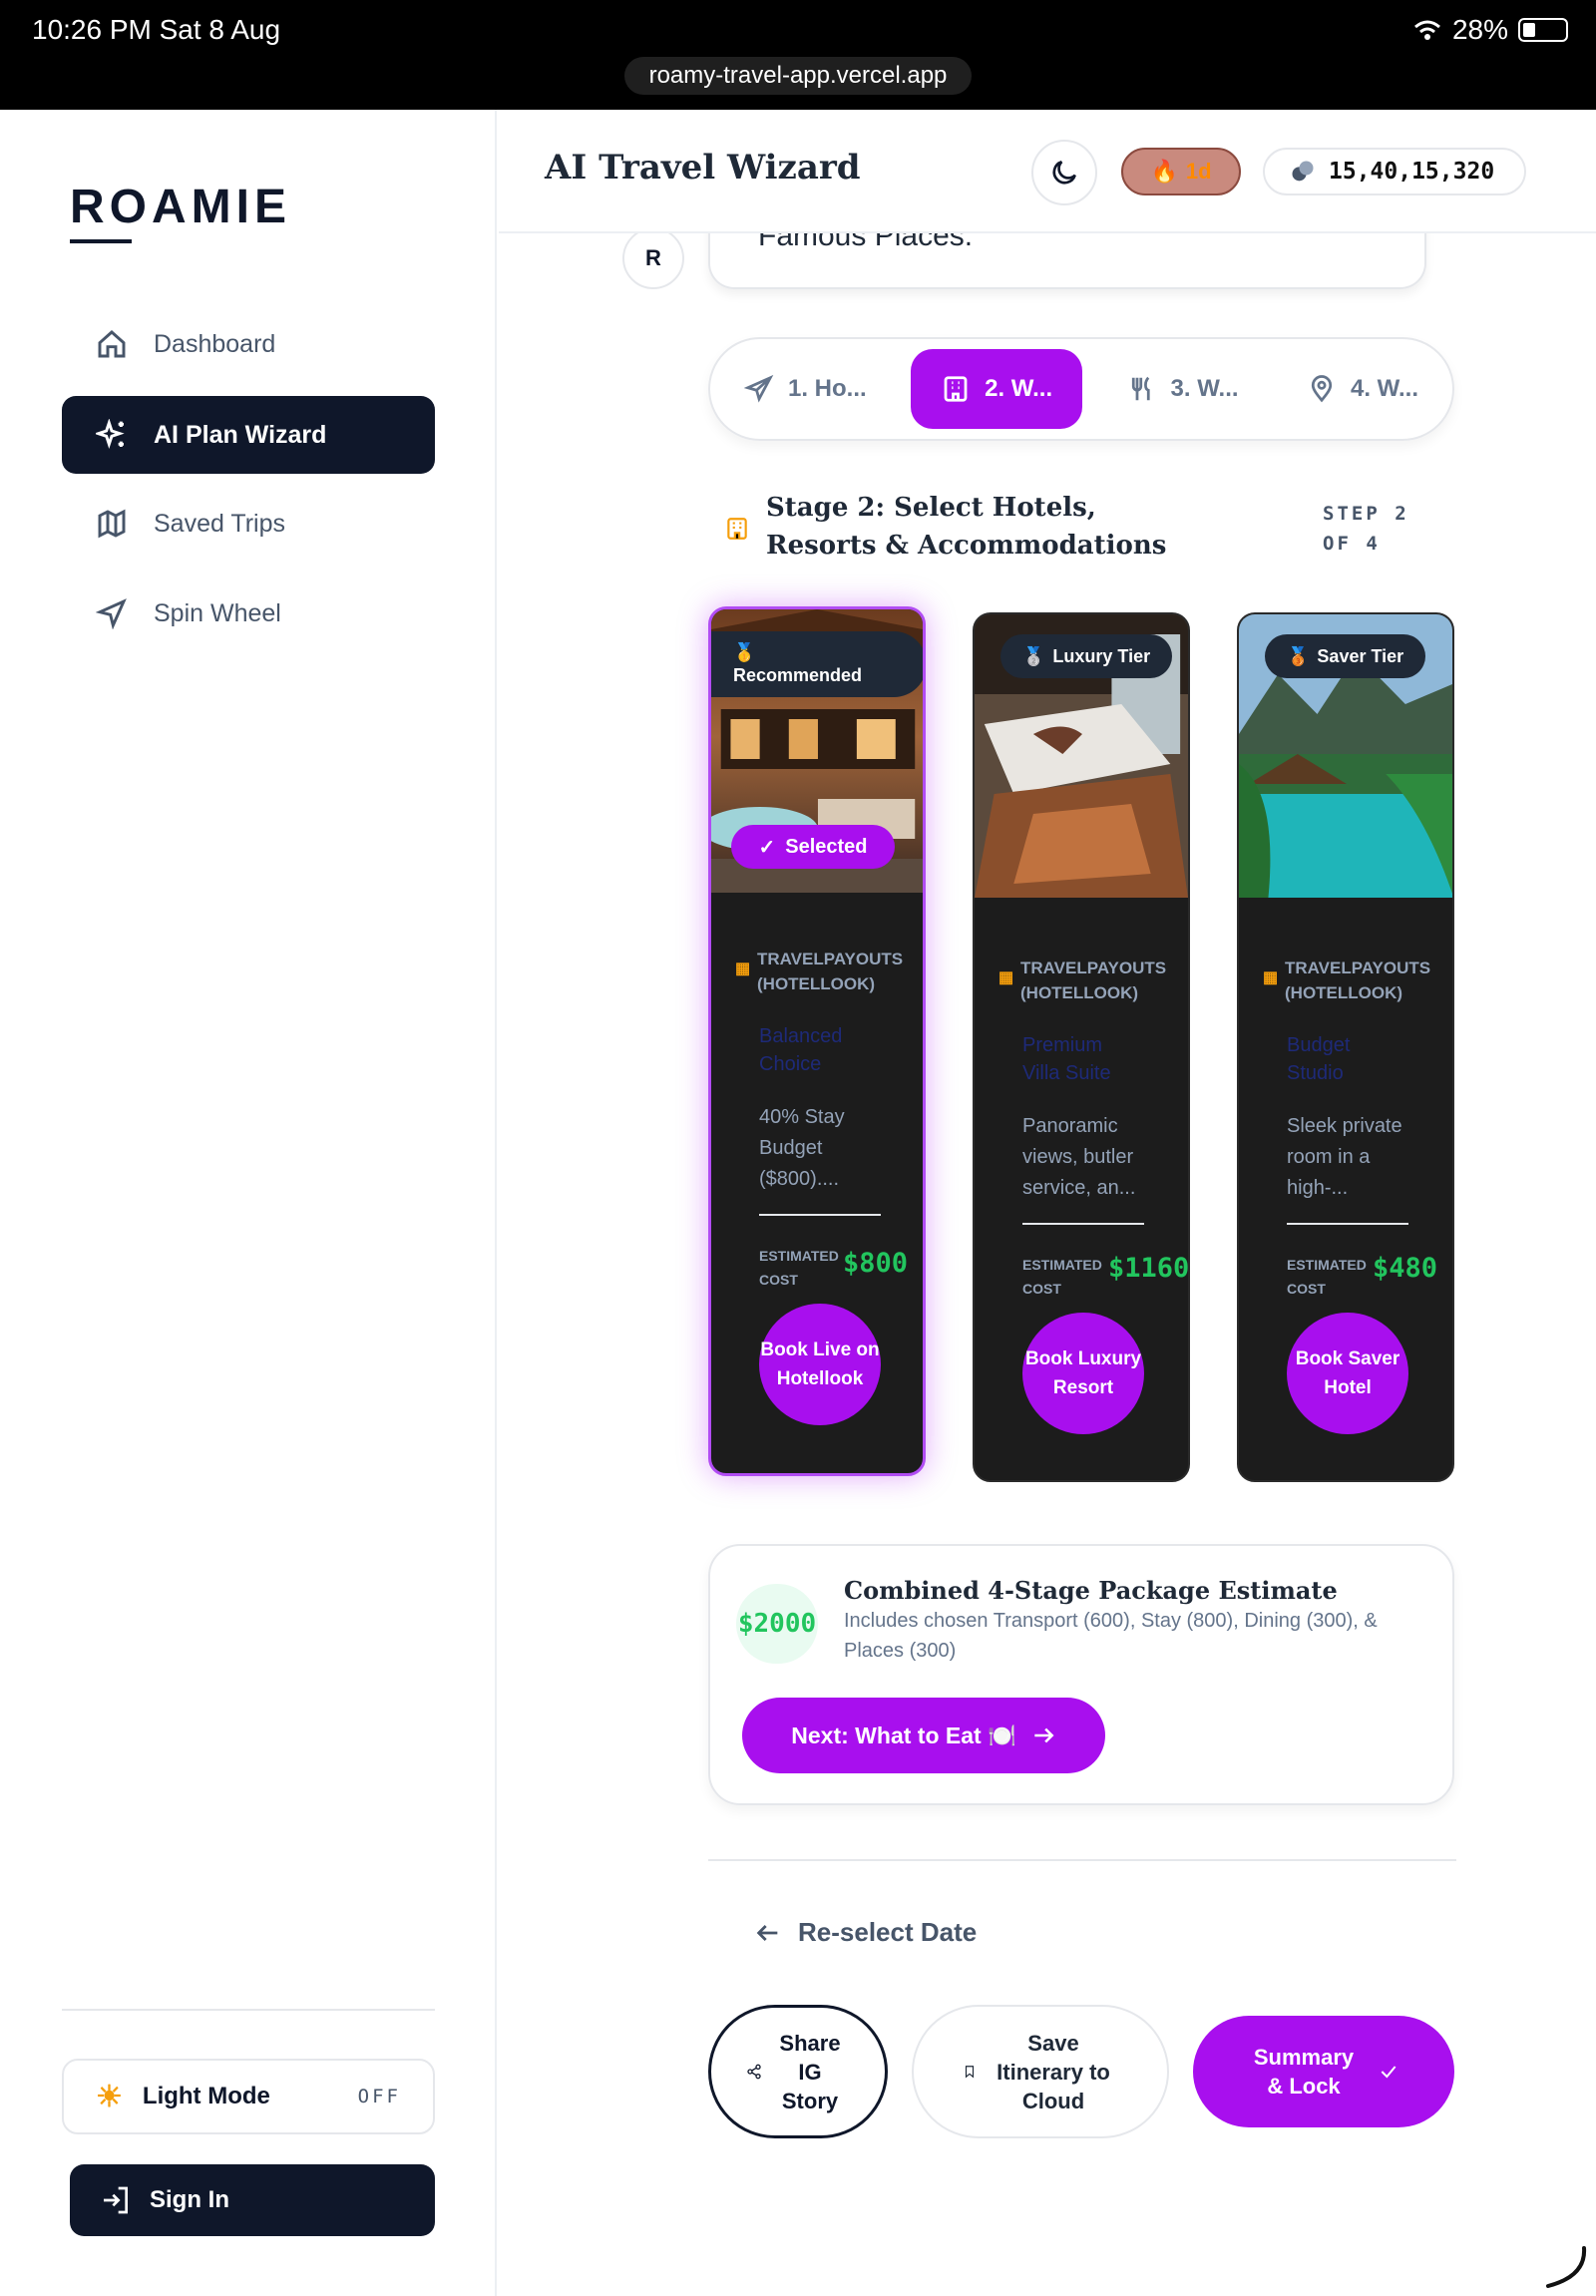 This screenshot has height=2296, width=1596. I want to click on next-button-label: Next: What to Eat 🍽️, so click(903, 1735).